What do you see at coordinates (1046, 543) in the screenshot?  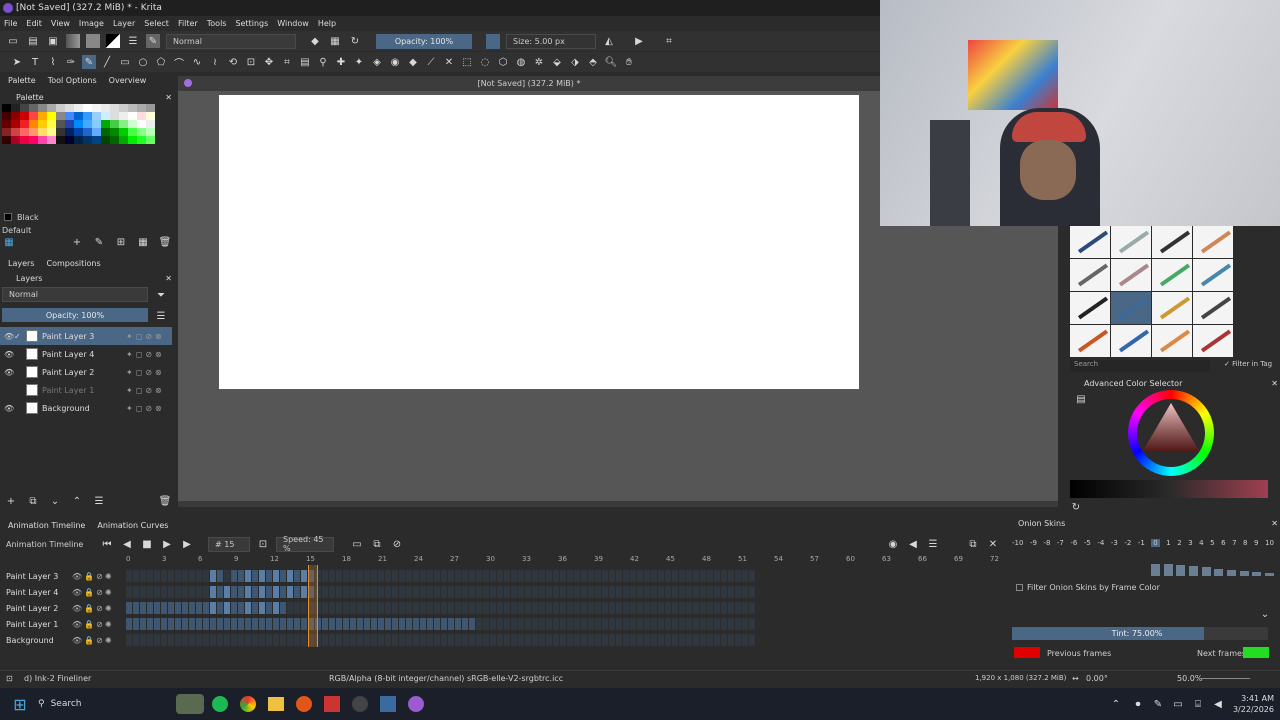 I see `onion-frame-number: -8` at bounding box center [1046, 543].